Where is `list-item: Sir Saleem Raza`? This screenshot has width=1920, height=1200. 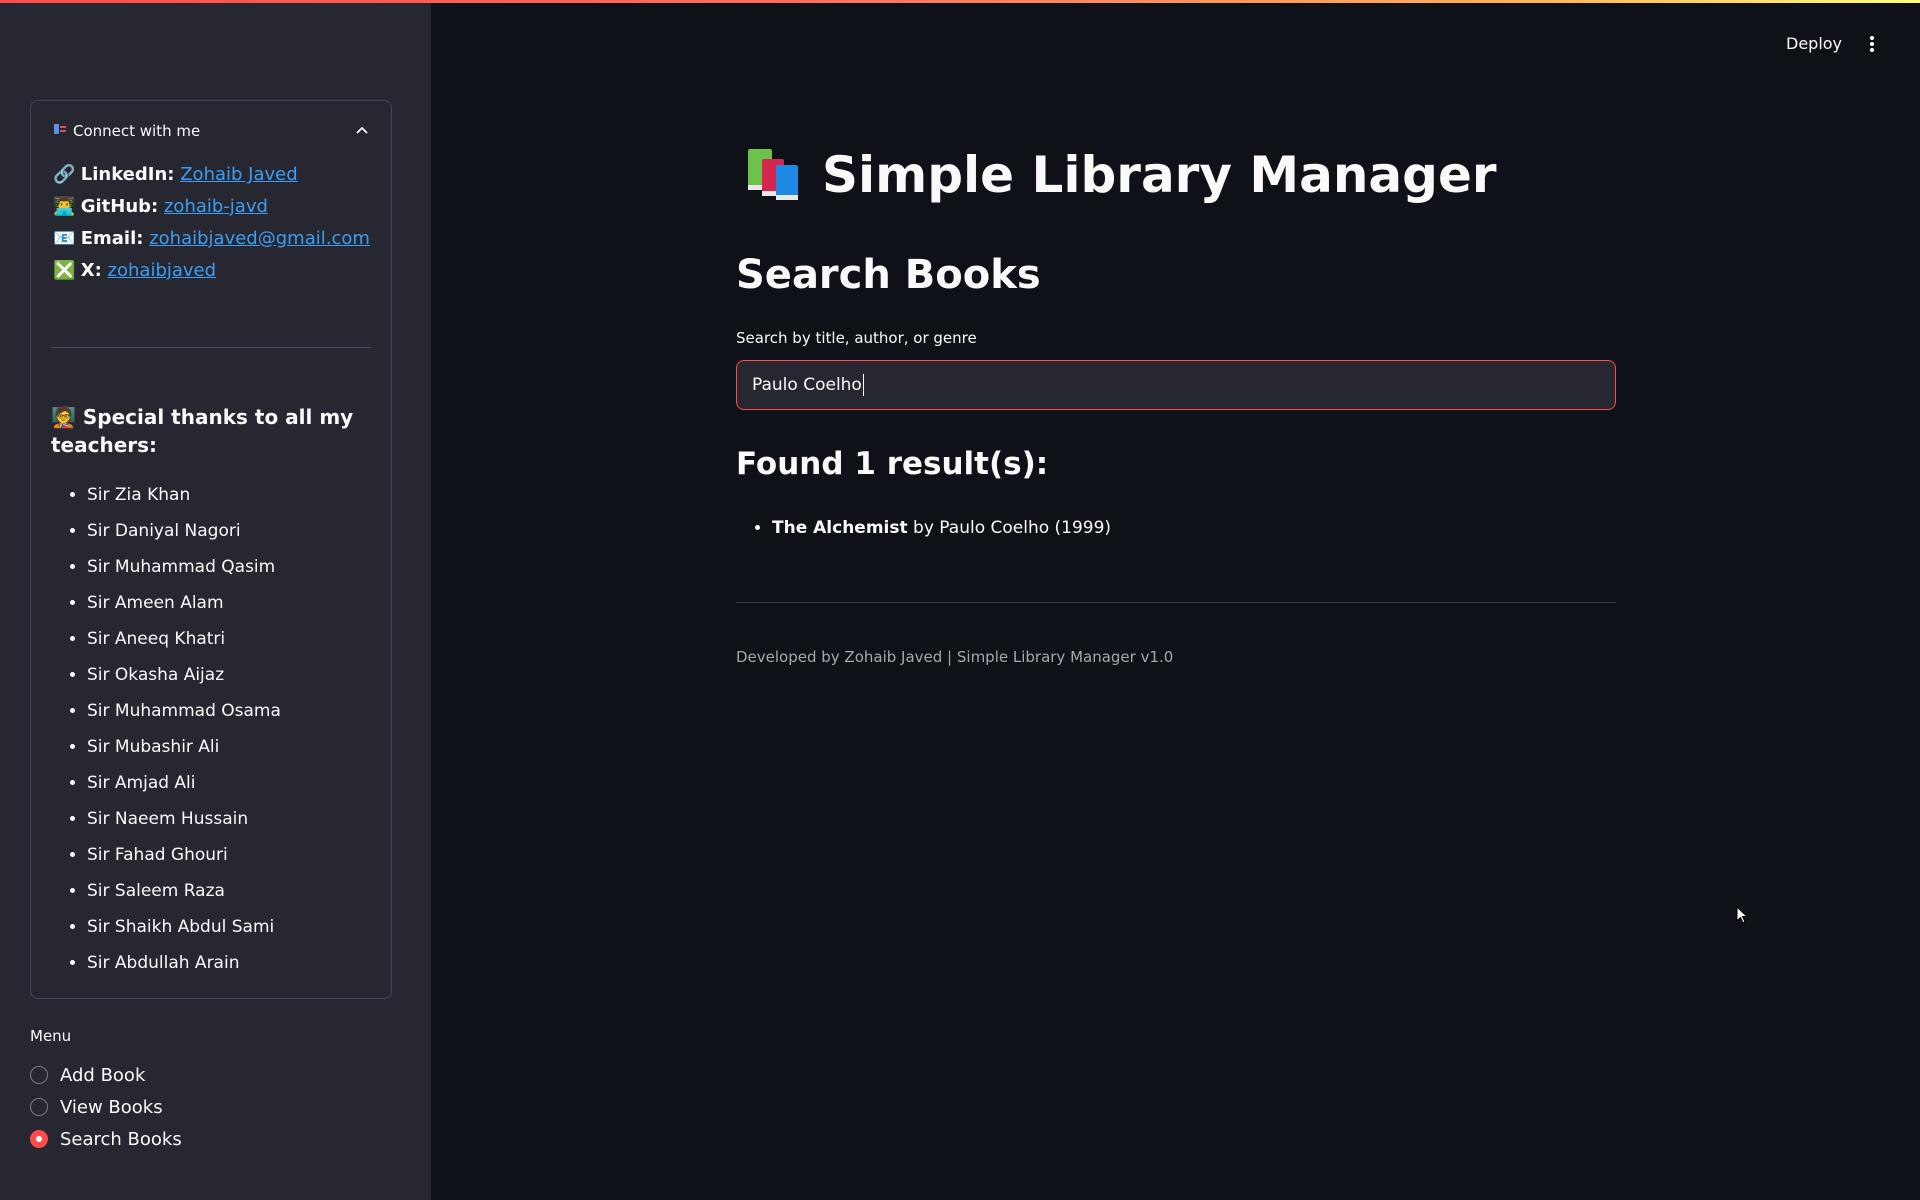
list-item: Sir Saleem Raza is located at coordinates (184, 891).